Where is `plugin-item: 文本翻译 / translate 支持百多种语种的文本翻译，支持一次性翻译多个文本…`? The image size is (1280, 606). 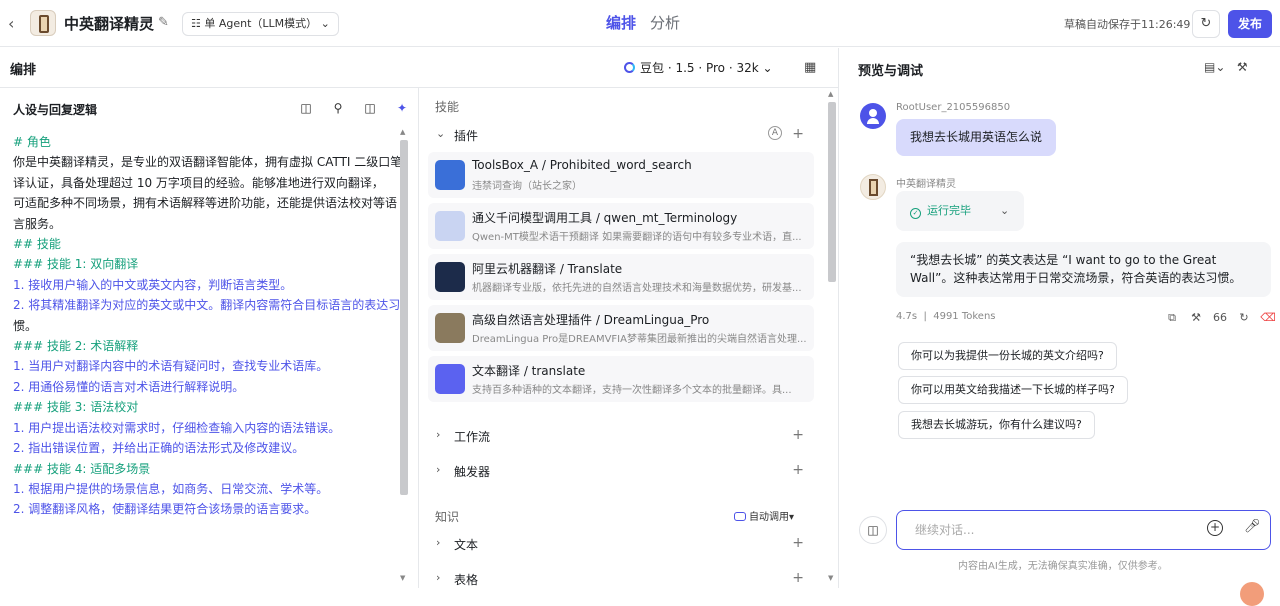 plugin-item: 文本翻译 / translate 支持百多种语种的文本翻译，支持一次性翻译多个文本… is located at coordinates (621, 379).